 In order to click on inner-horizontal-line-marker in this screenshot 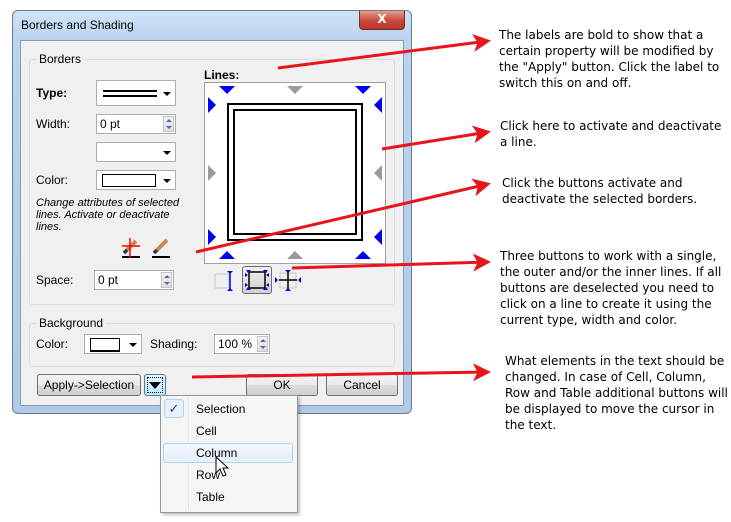, I will do `click(212, 173)`.